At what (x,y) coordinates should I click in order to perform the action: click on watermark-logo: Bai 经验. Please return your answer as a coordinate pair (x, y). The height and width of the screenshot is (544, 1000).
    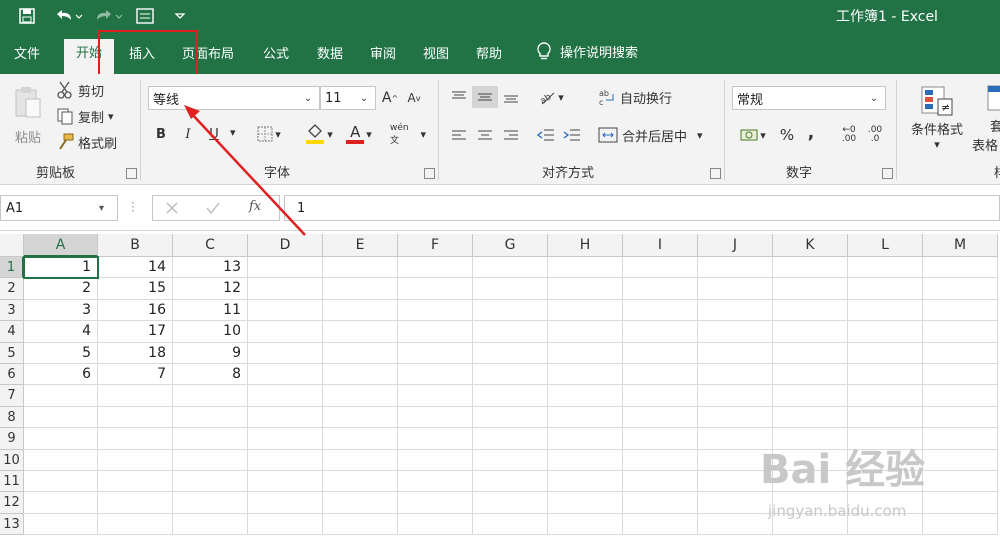
    Looking at the image, I should click on (843, 470).